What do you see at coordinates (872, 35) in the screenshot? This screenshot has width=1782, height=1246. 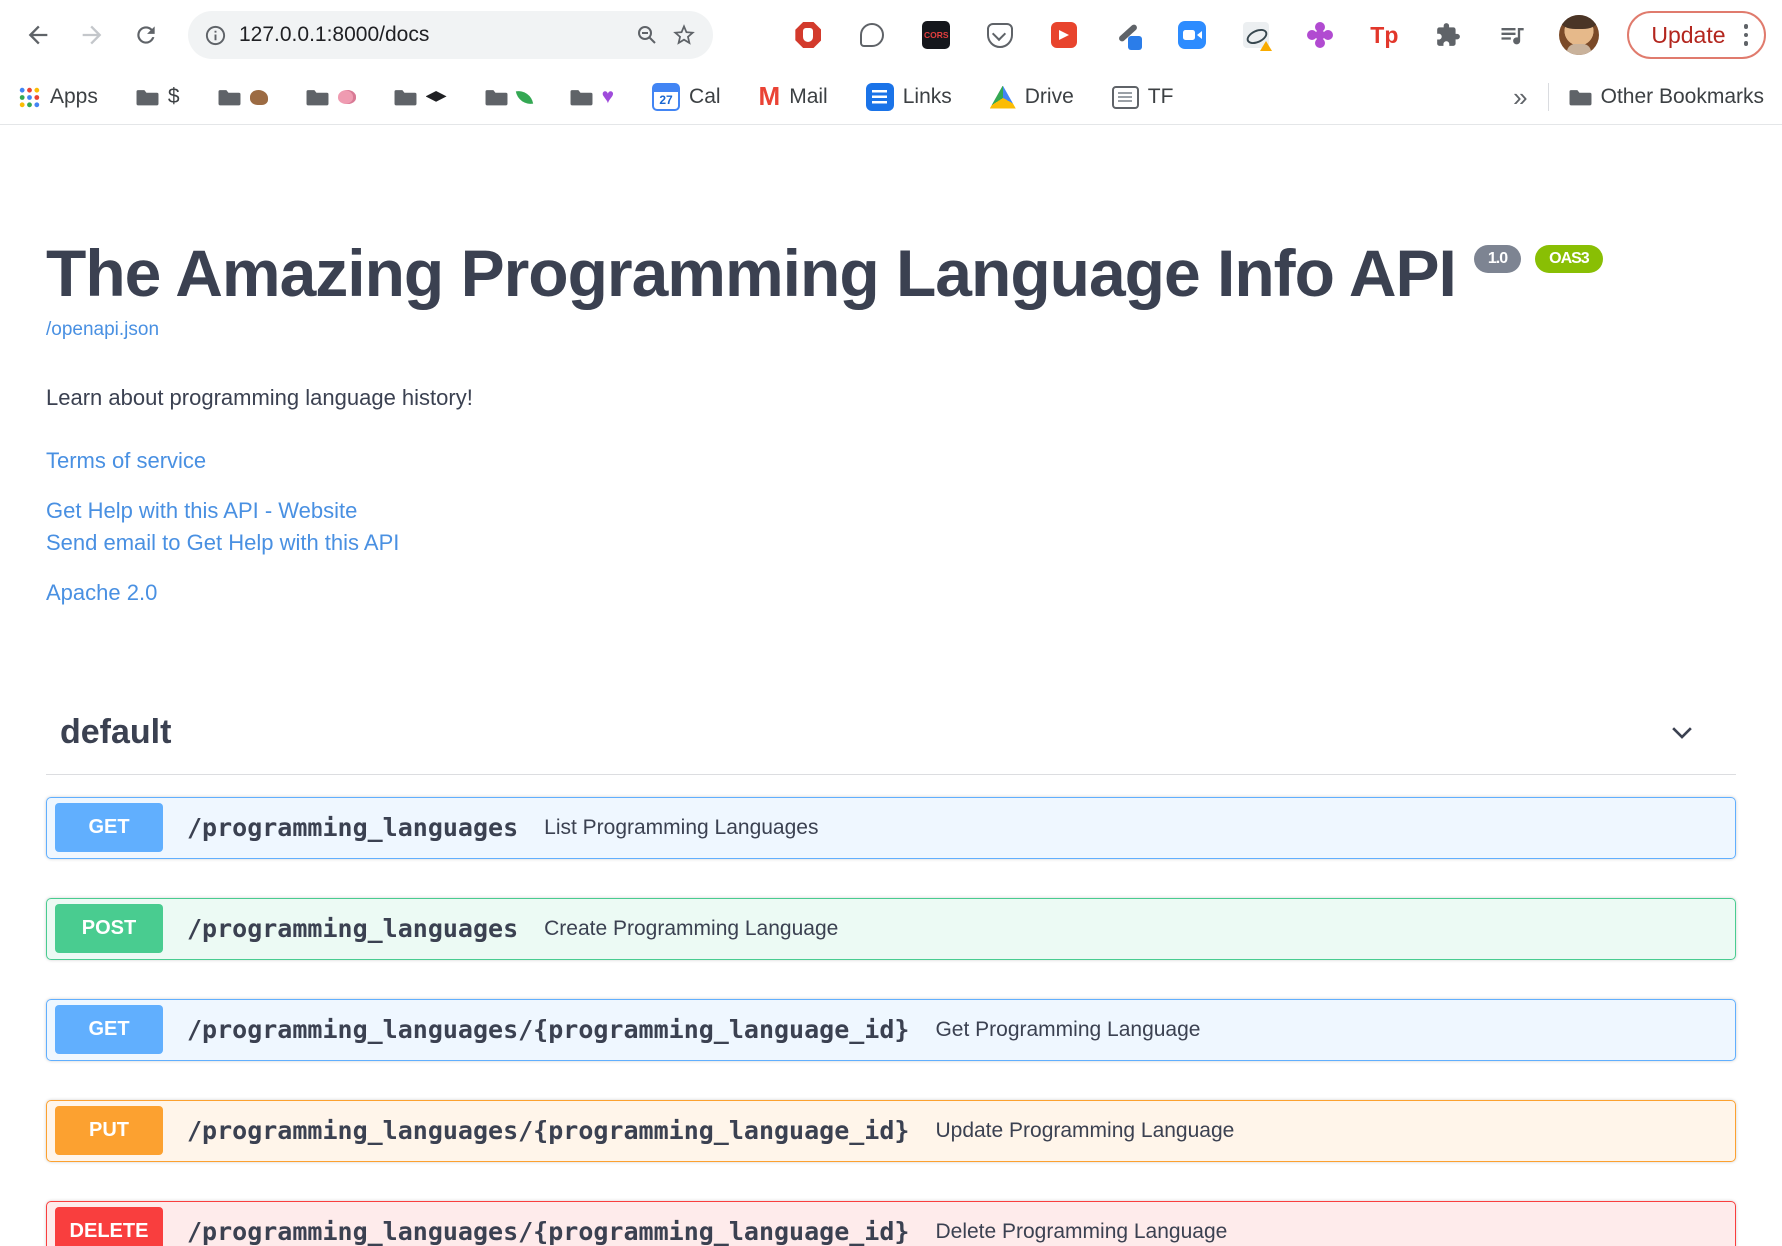 I see `chat-bubble-extension-icon` at bounding box center [872, 35].